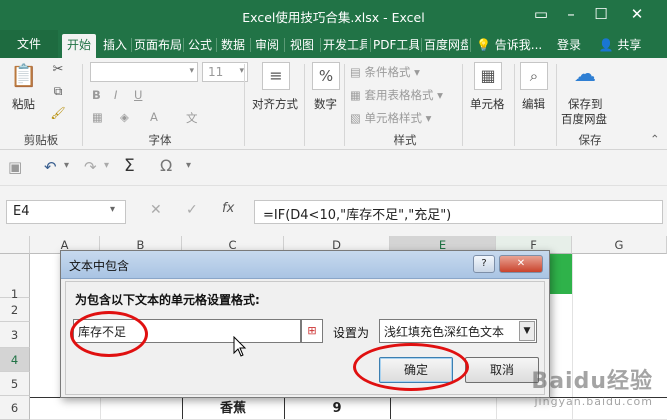 This screenshot has width=667, height=420. Describe the element at coordinates (326, 76) in the screenshot. I see `percent-icon: %` at that location.